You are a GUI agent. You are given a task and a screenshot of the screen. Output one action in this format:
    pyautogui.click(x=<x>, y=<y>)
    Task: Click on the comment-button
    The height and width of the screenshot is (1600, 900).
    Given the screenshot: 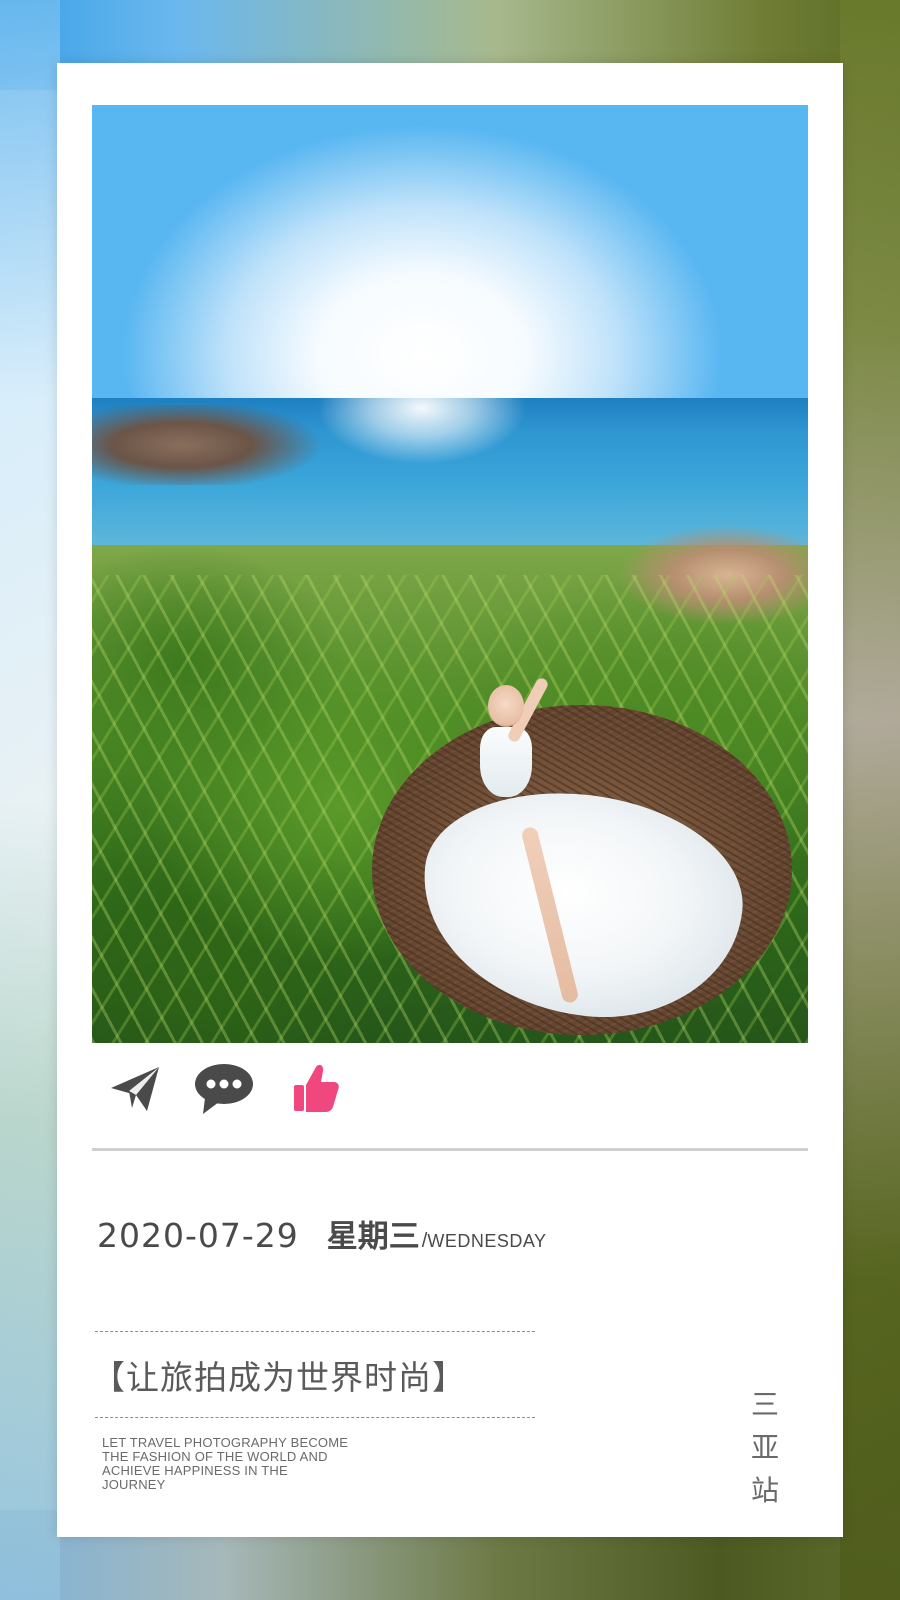 What is the action you would take?
    pyautogui.click(x=224, y=1089)
    